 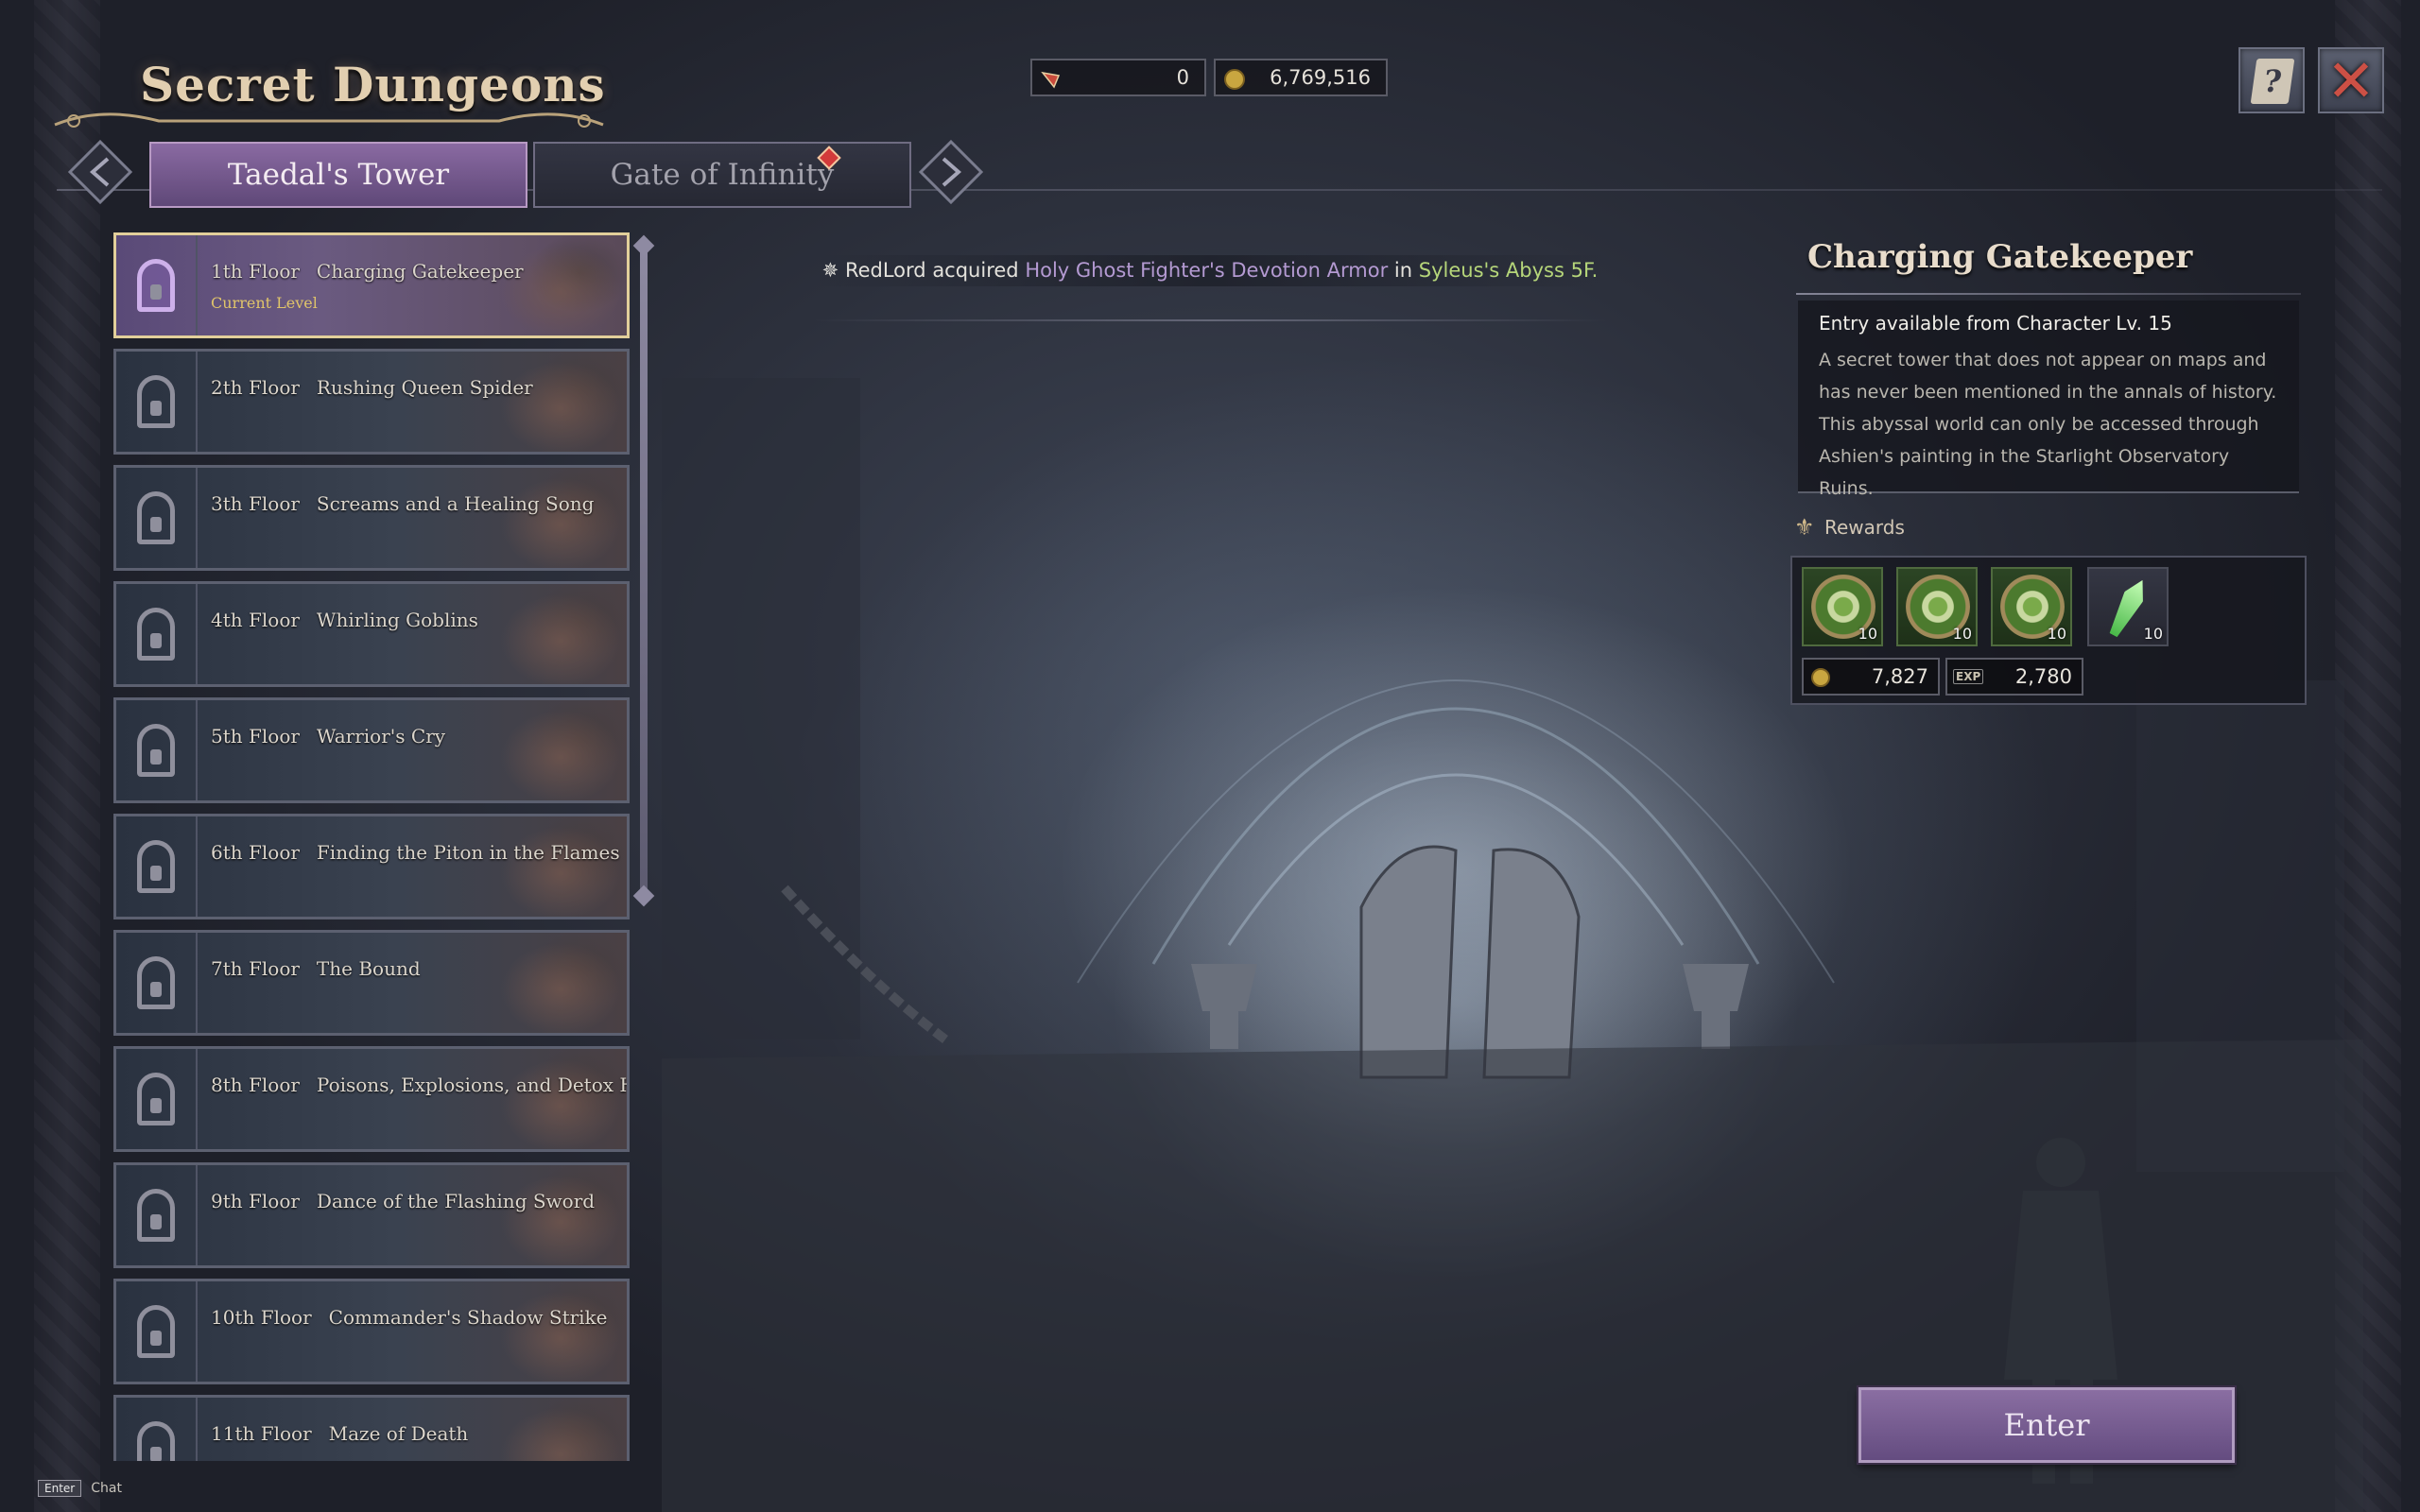 What do you see at coordinates (1320, 77) in the screenshot?
I see `gold-value: 6,769,516` at bounding box center [1320, 77].